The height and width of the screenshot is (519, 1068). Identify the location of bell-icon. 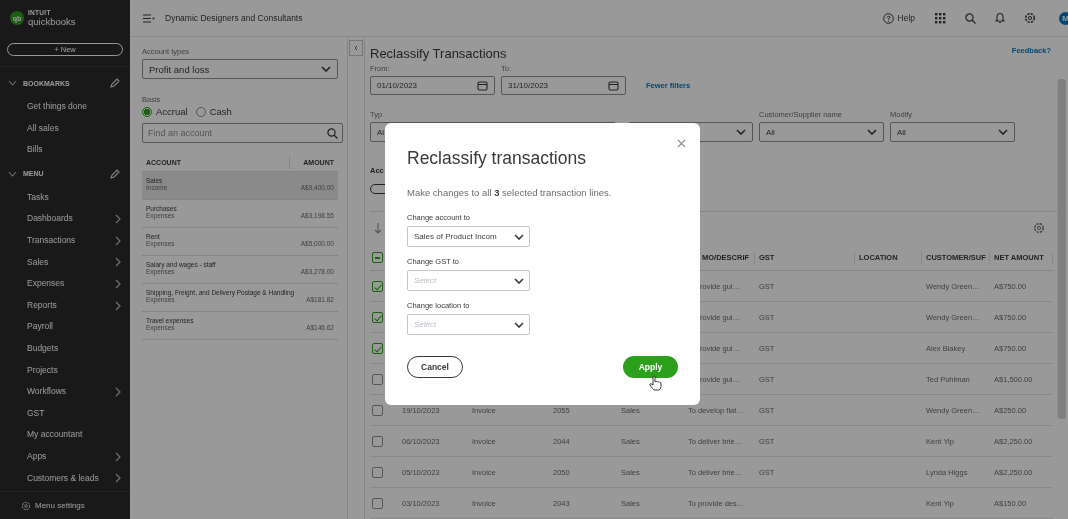
(1000, 18).